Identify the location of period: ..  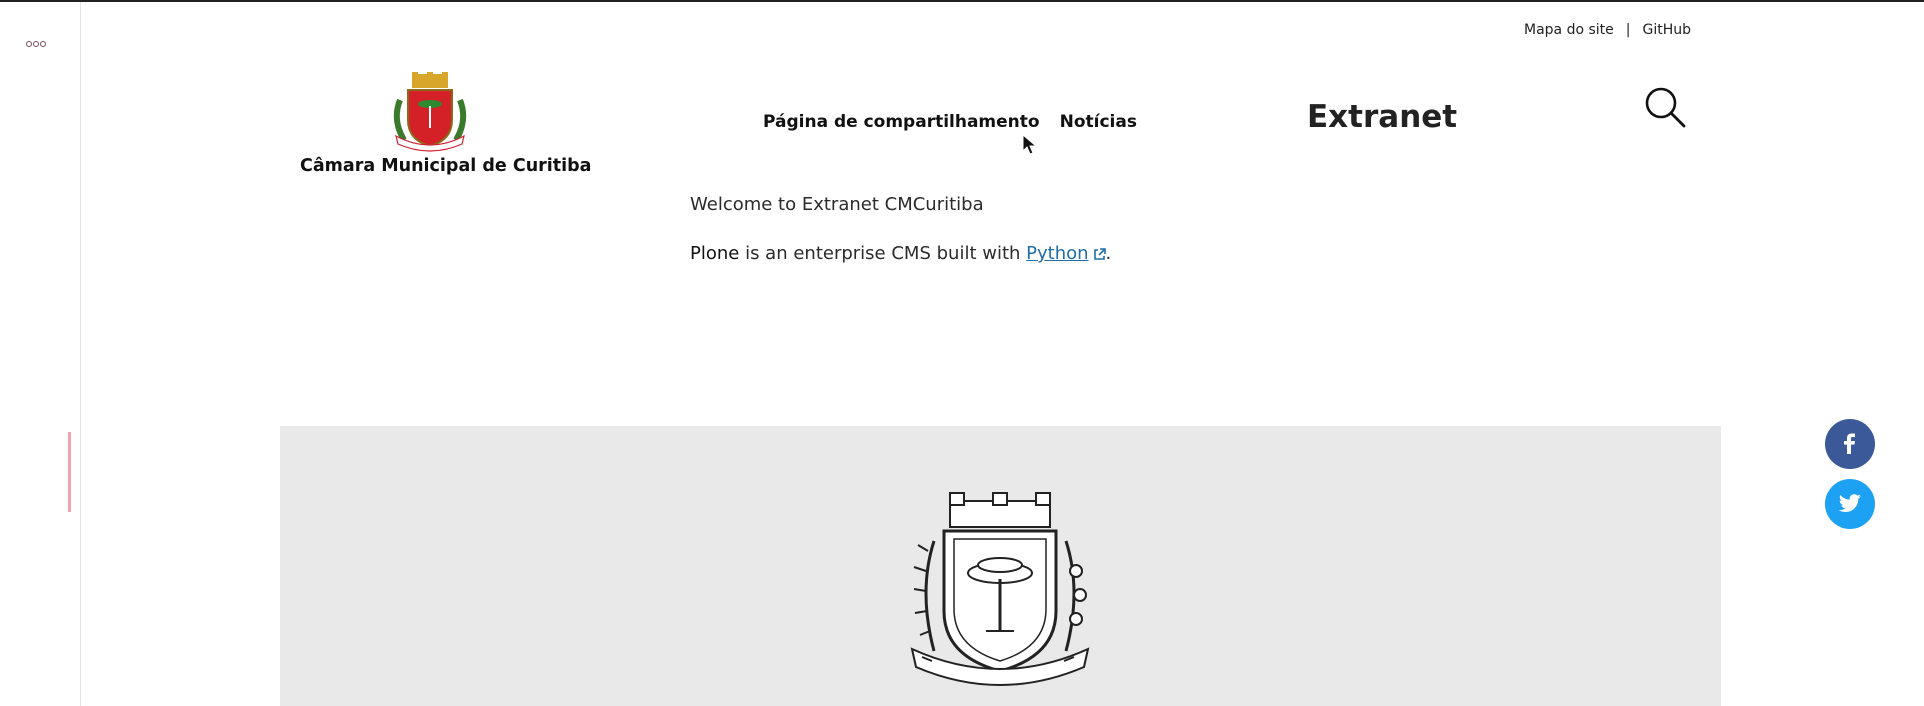
(1108, 253).